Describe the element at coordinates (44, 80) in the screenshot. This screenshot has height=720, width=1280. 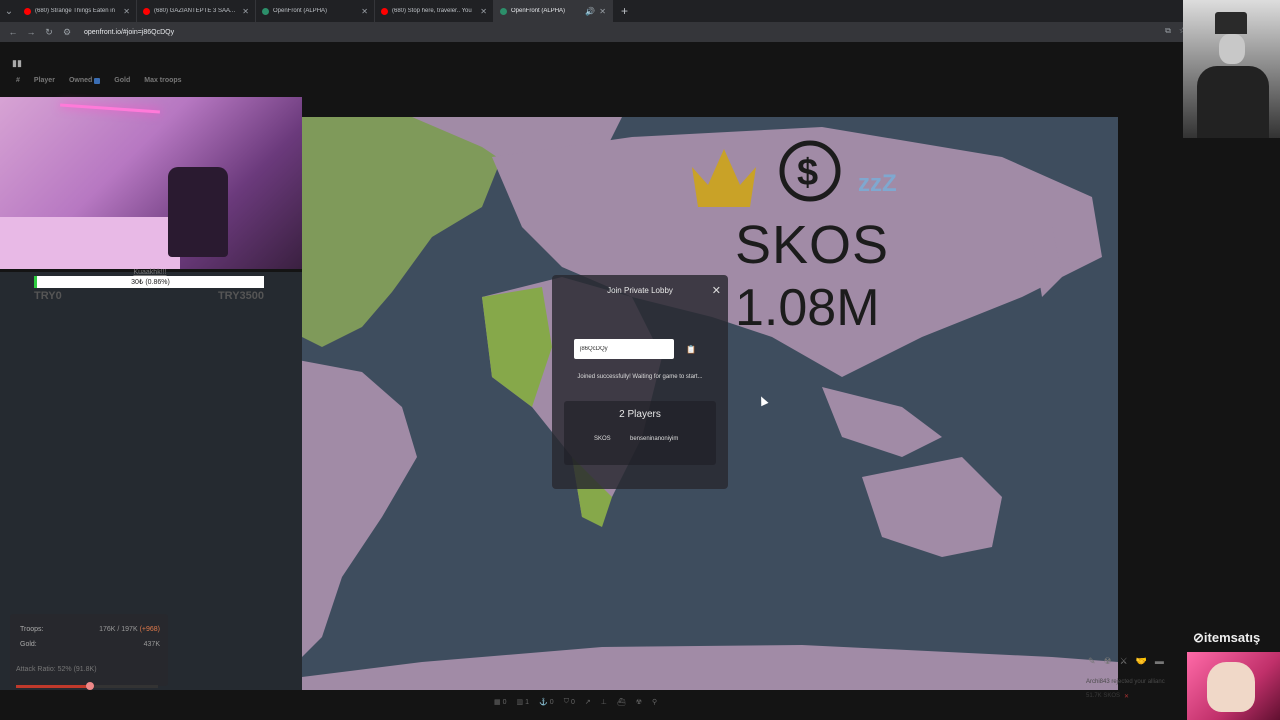
I see `col-player: Player` at that location.